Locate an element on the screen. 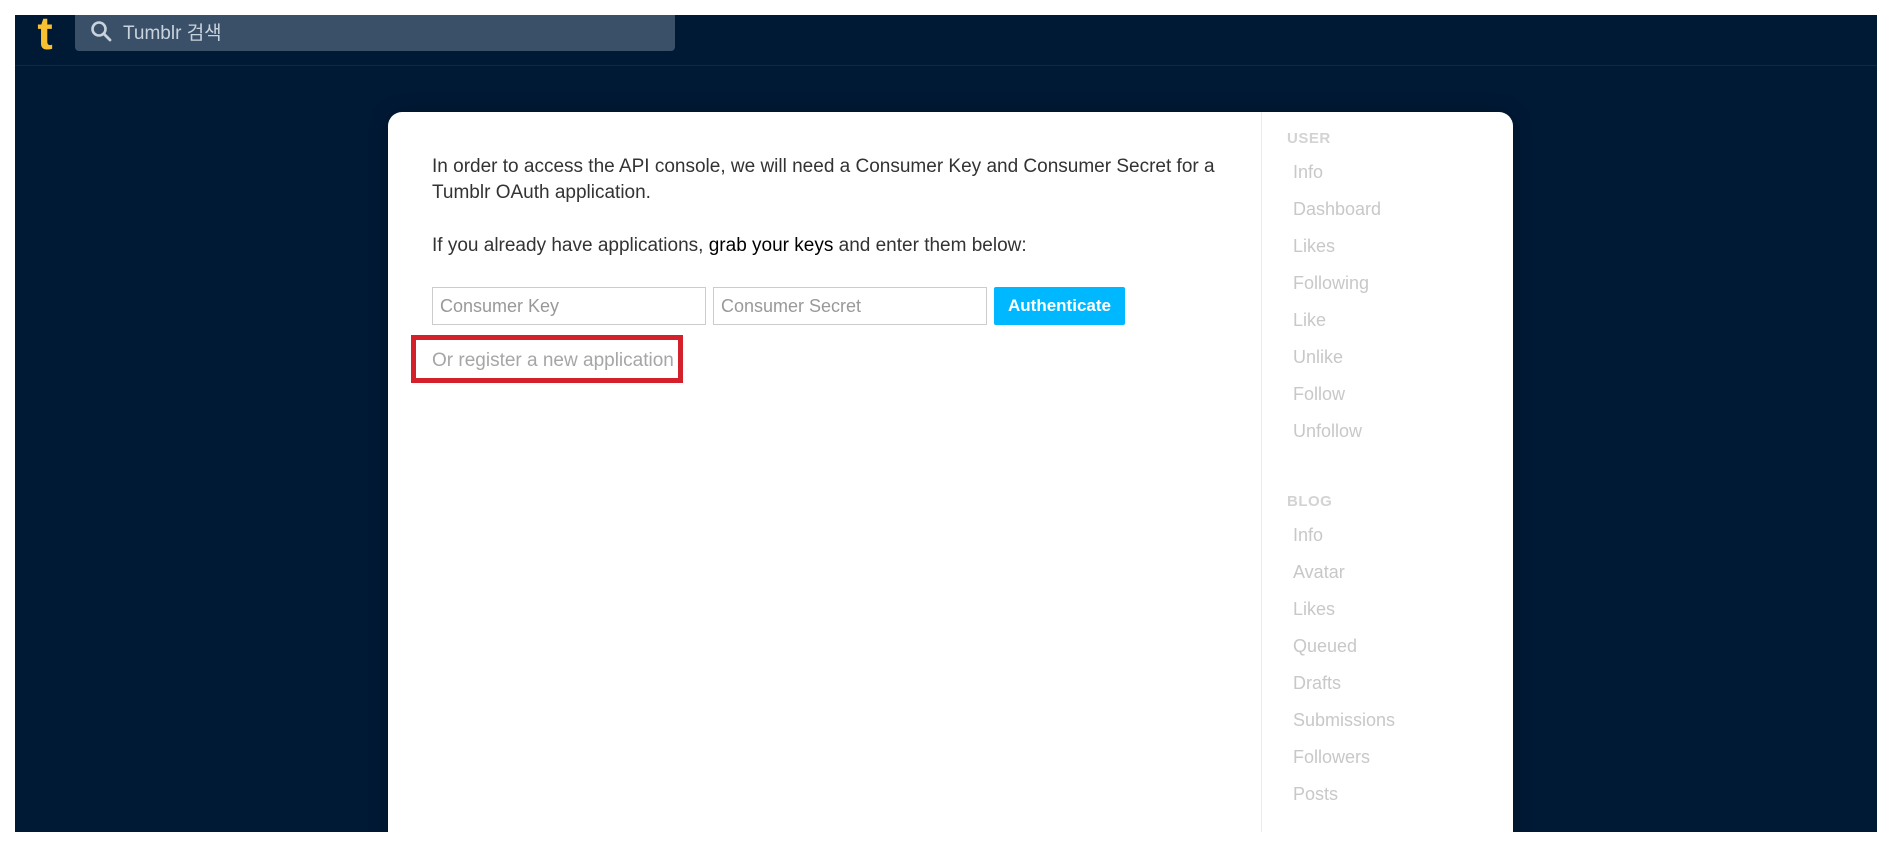 The width and height of the screenshot is (1893, 847). sidebar-item-blog-likes: Likes is located at coordinates (1314, 609).